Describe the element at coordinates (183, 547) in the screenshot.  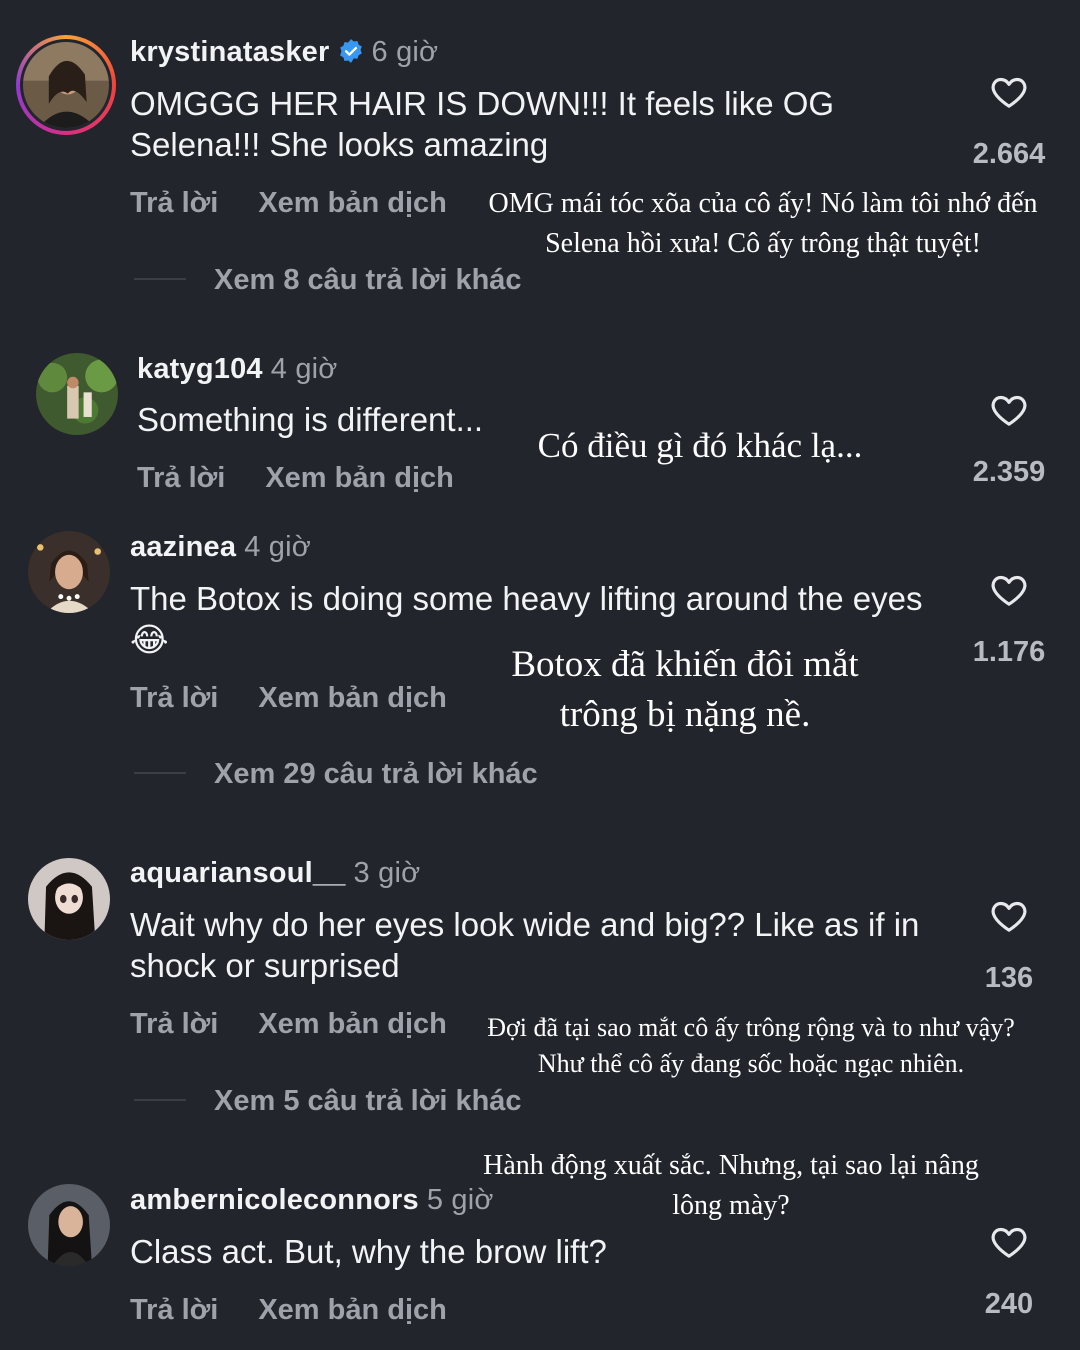
I see `username: aazinea` at that location.